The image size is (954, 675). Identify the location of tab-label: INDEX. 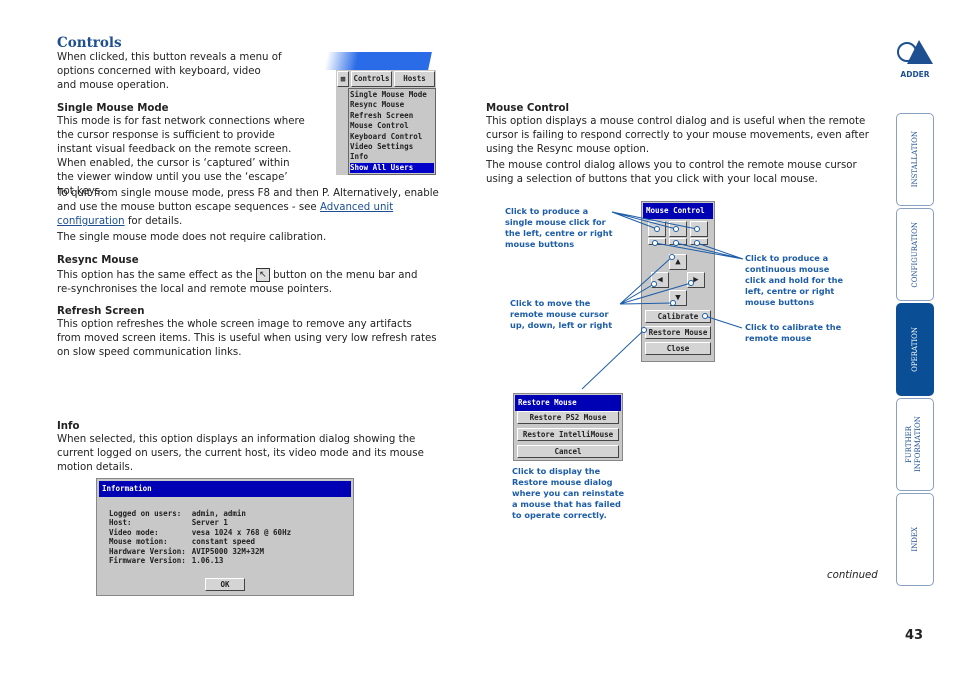
(914, 539).